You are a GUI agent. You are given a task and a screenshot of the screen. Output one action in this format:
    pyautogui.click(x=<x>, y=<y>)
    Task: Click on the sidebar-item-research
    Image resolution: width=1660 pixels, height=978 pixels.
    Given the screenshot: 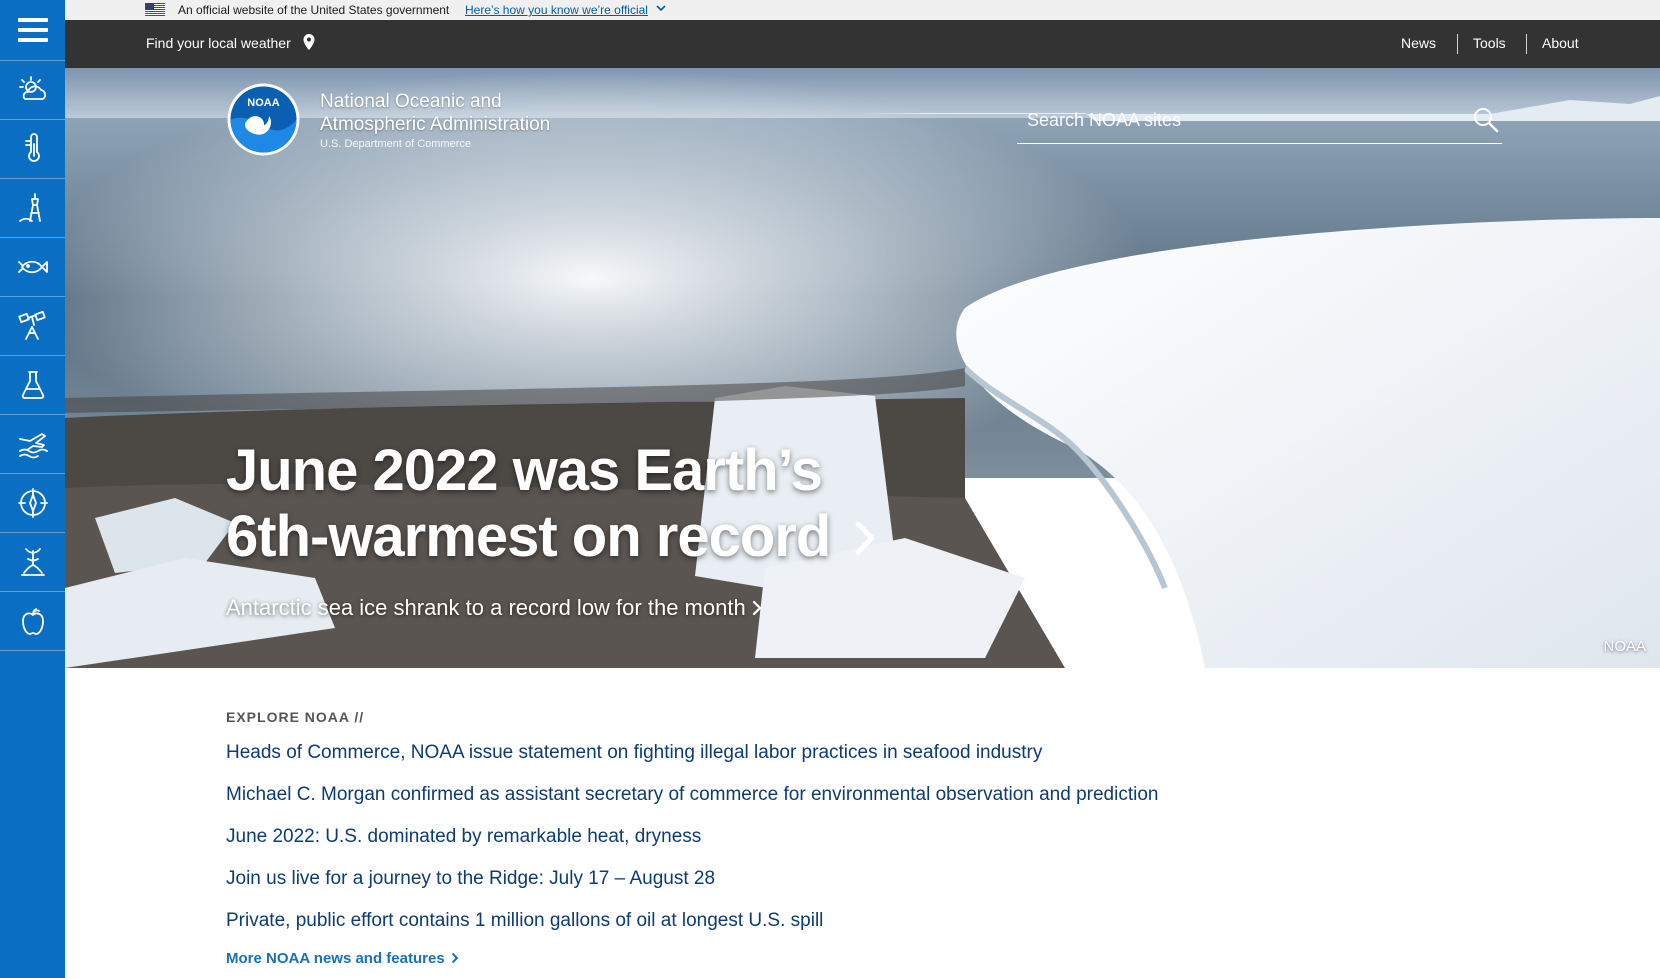 What is the action you would take?
    pyautogui.click(x=32, y=384)
    